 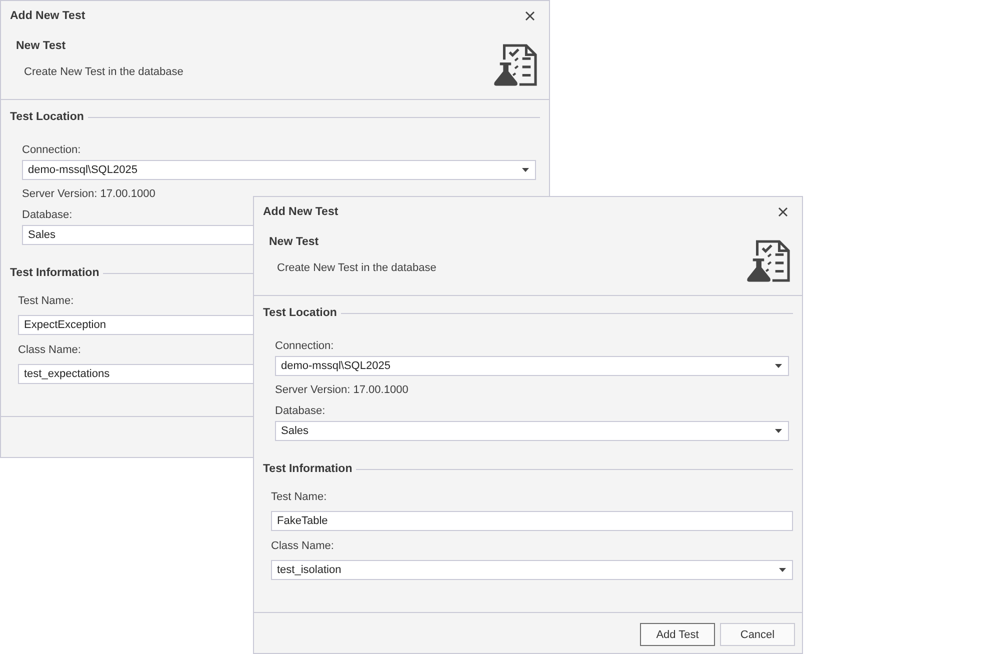 I want to click on text-field: Sales, so click(x=138, y=235).